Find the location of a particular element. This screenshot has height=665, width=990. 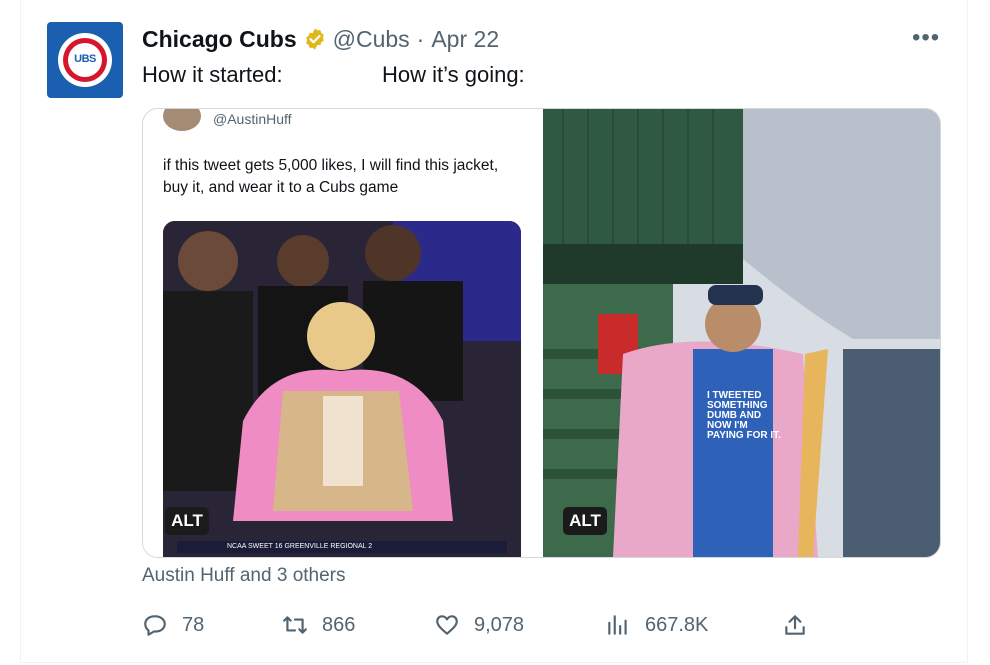

reply-button: 78 is located at coordinates (173, 625).